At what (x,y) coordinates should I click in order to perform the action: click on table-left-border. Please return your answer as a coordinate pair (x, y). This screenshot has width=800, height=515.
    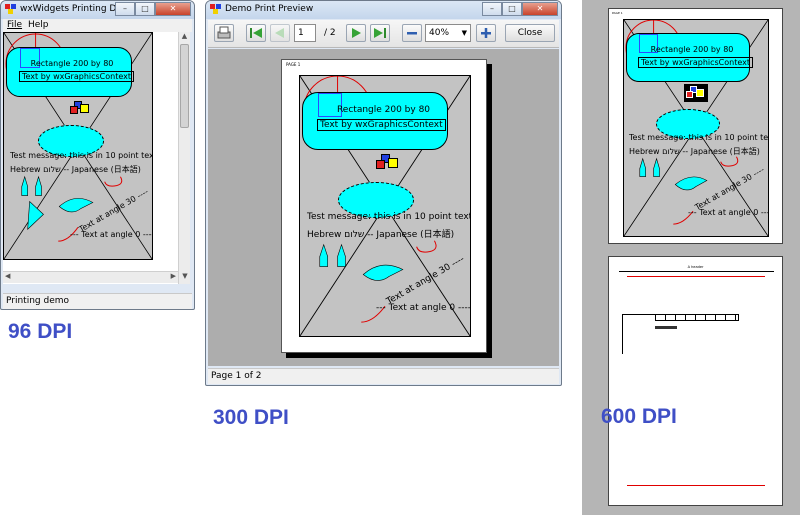
    Looking at the image, I should click on (622, 334).